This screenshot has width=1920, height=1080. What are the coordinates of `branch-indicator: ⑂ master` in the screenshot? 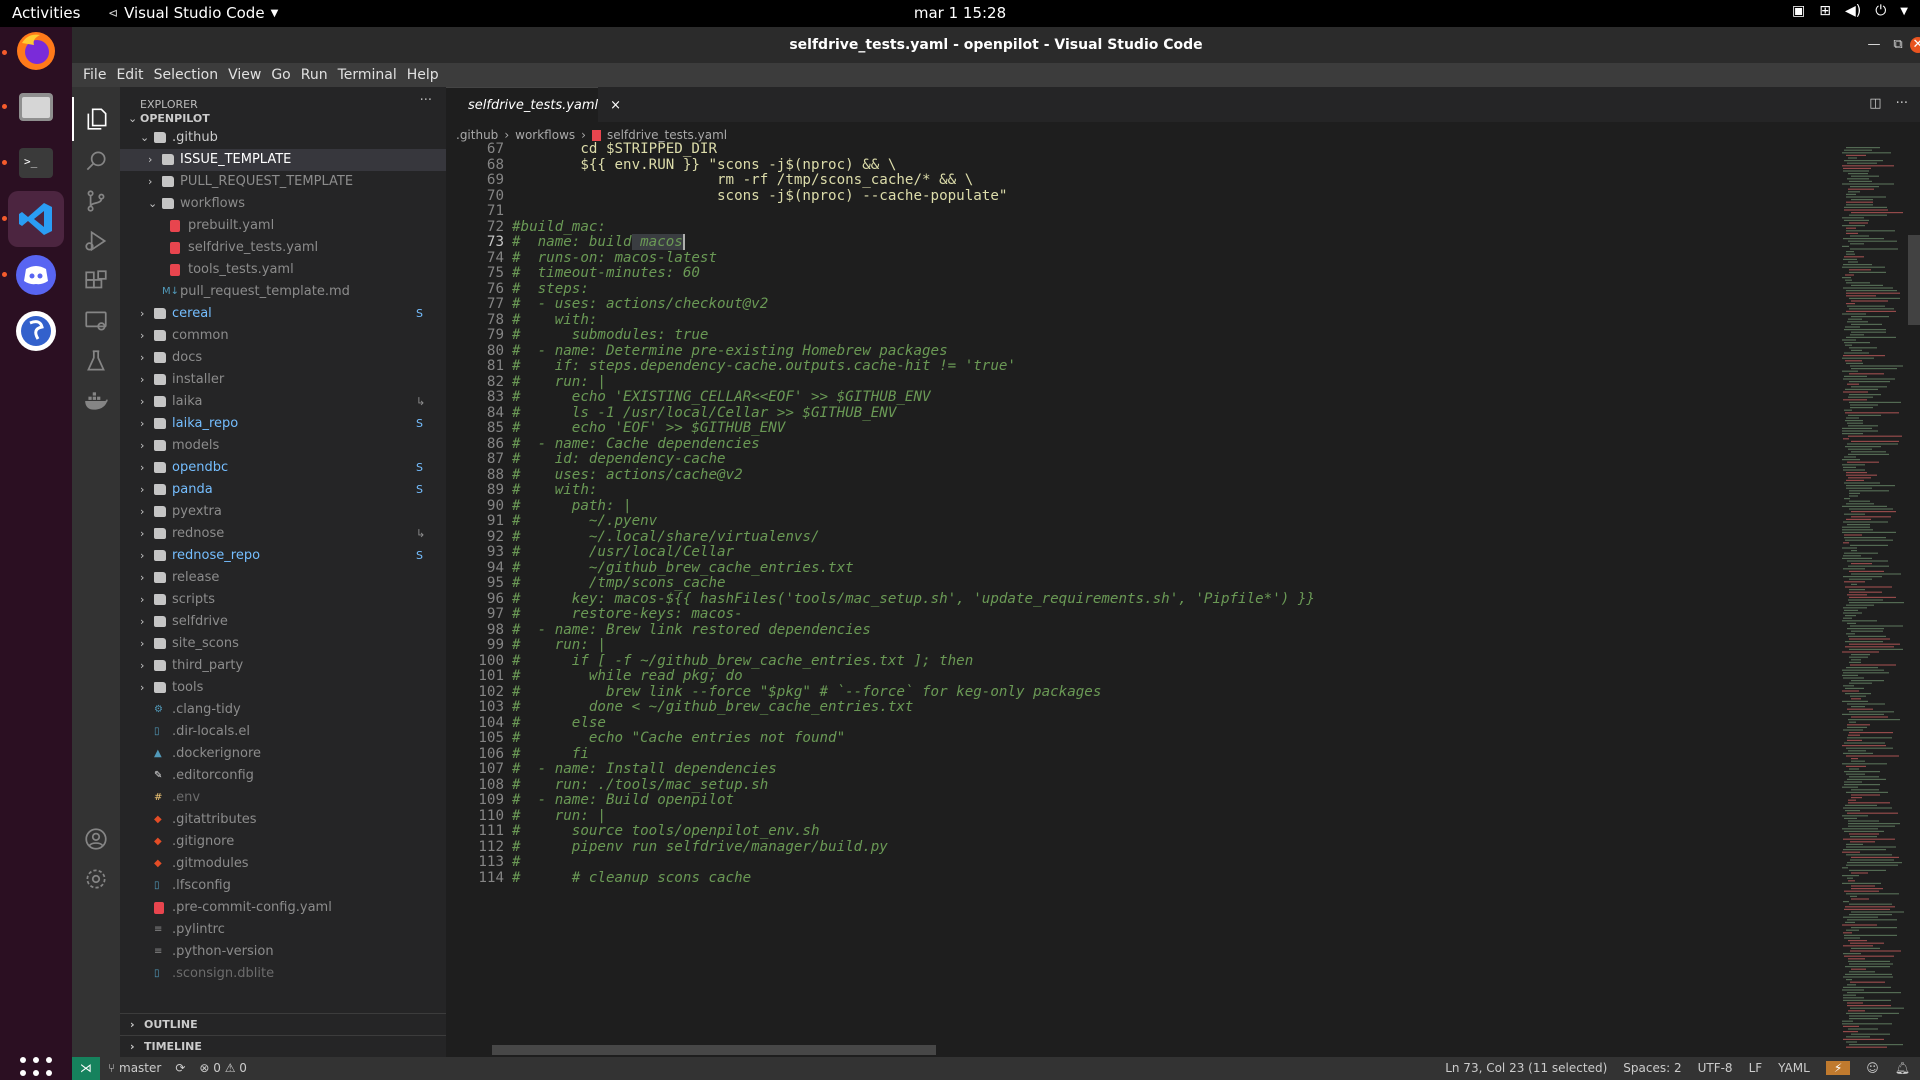 It's located at (134, 1068).